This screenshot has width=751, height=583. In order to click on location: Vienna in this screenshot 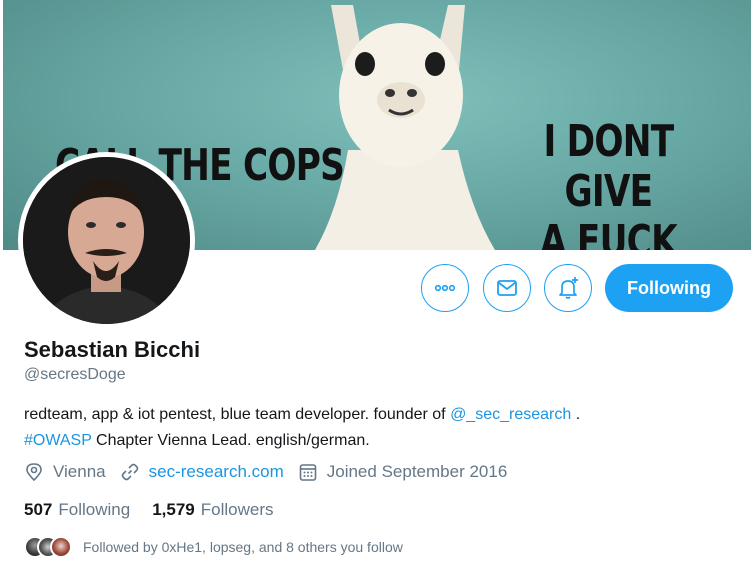, I will do `click(65, 472)`.